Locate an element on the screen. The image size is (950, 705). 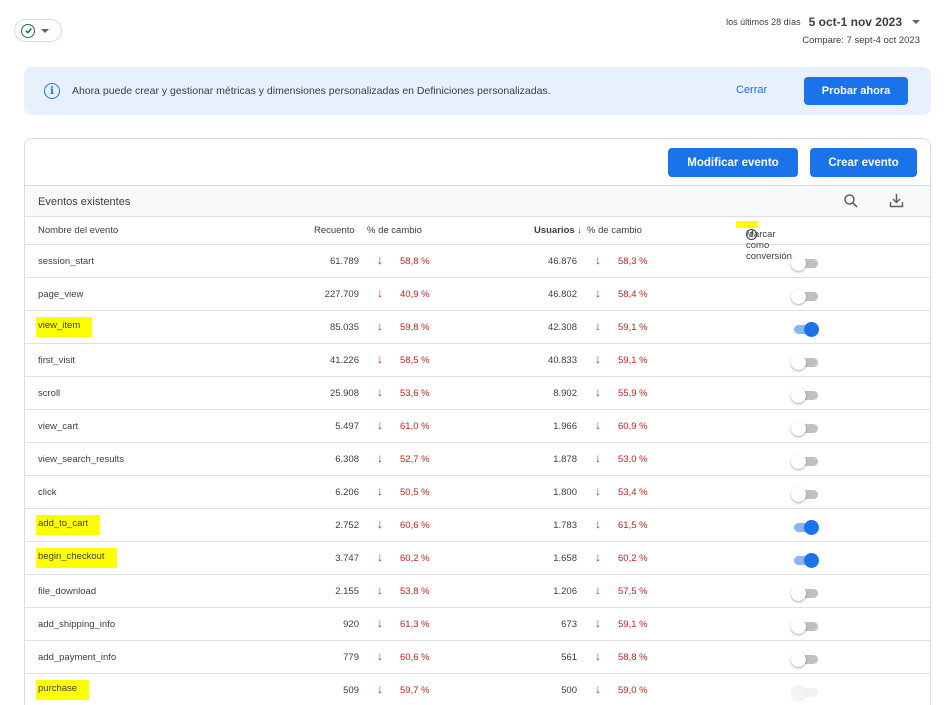
status-dropdown is located at coordinates (38, 30).